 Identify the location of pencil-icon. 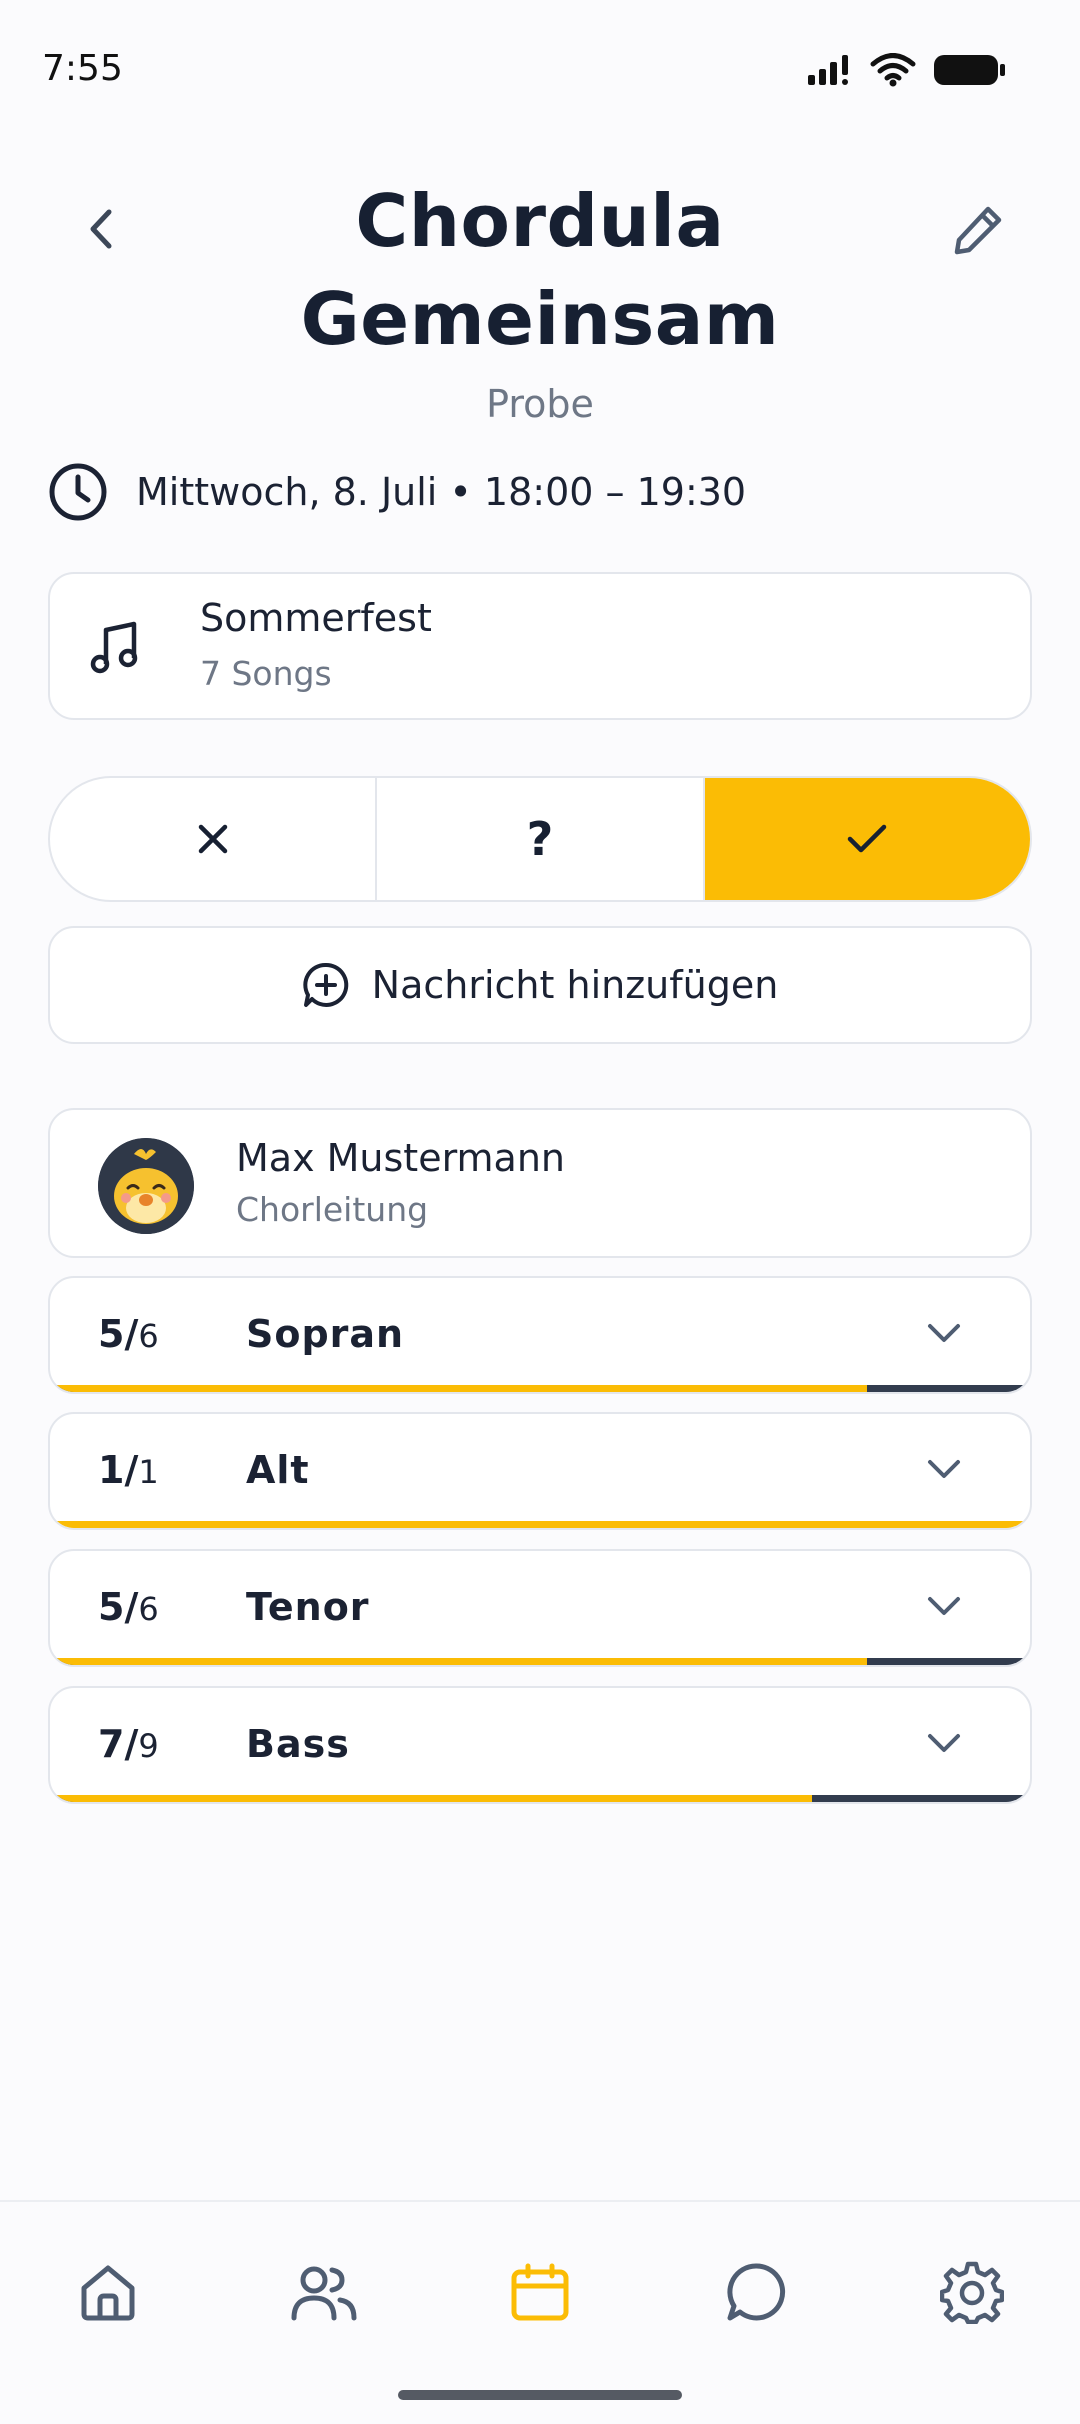
(978, 230).